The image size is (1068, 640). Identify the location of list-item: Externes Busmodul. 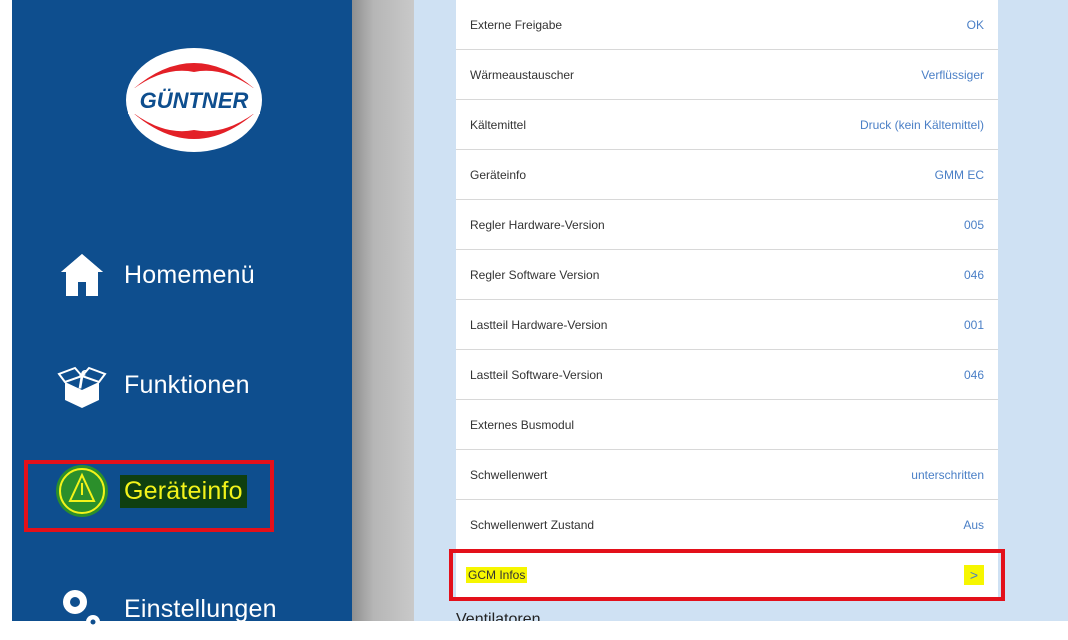
(727, 425).